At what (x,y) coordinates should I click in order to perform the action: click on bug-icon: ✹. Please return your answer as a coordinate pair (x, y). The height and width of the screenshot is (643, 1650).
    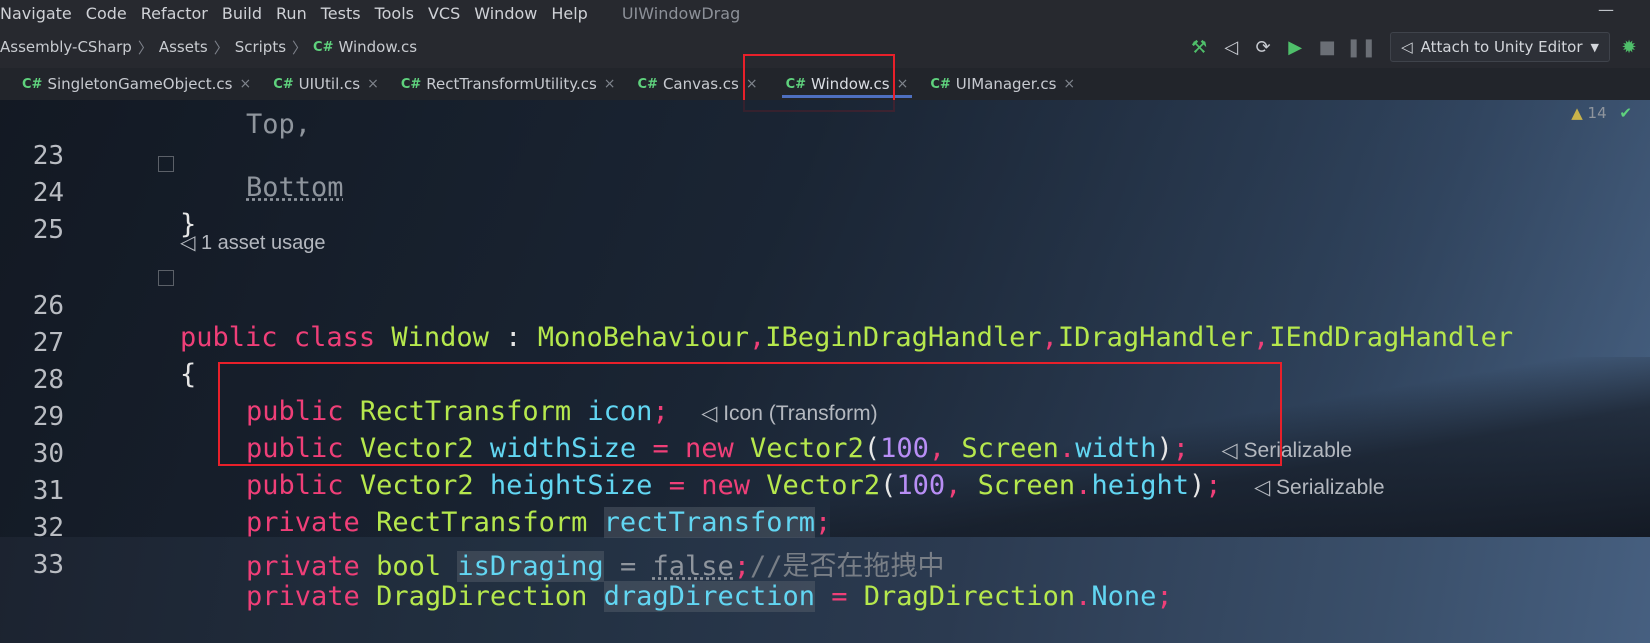
    Looking at the image, I should click on (1629, 47).